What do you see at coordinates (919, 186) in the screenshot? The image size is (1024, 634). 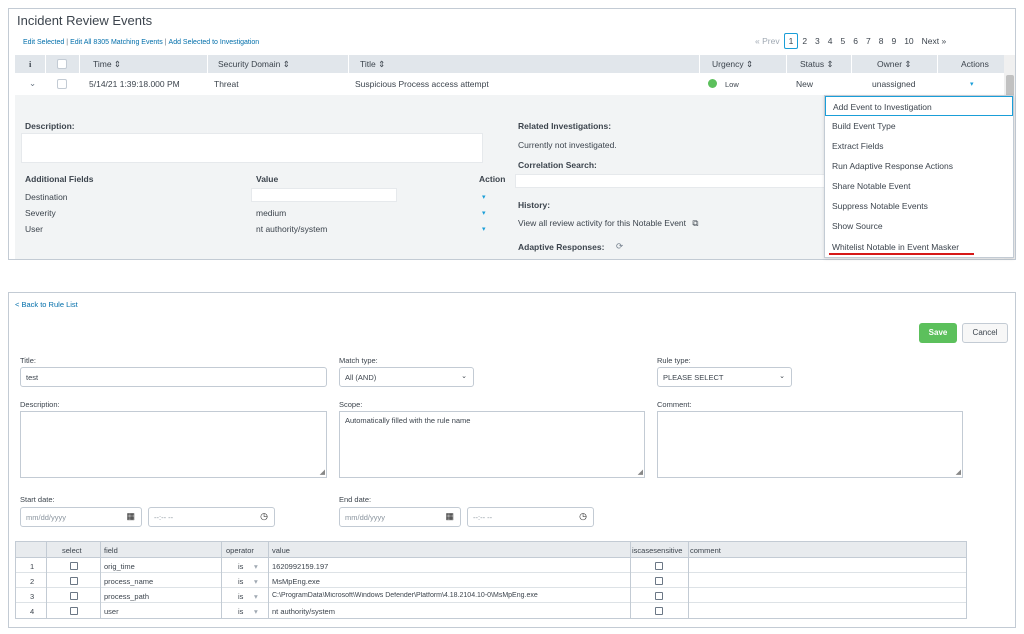 I see `menu-item-share-notable-event: Share Notable Event` at bounding box center [919, 186].